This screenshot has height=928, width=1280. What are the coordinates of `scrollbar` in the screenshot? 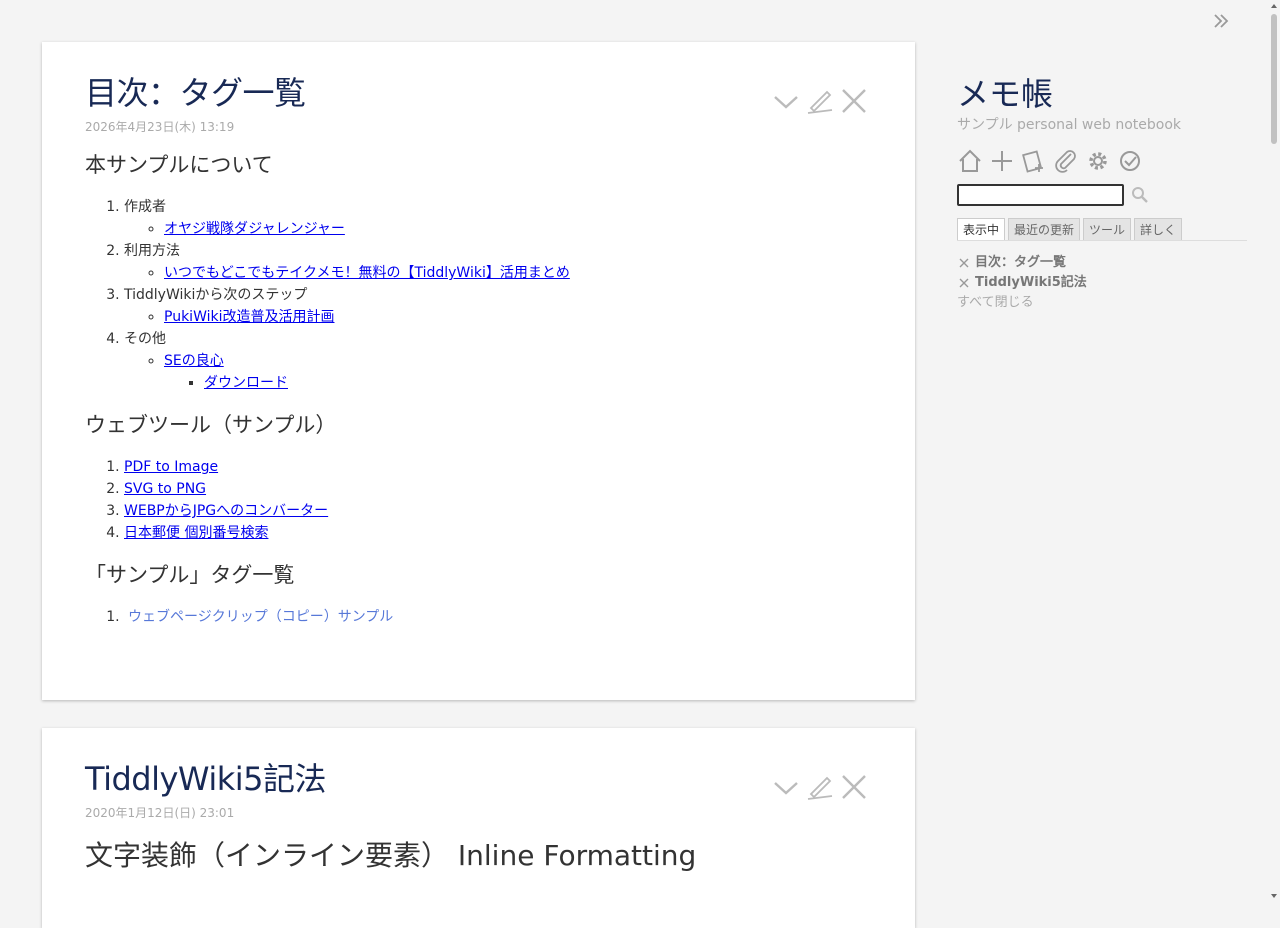 It's located at (1274, 452).